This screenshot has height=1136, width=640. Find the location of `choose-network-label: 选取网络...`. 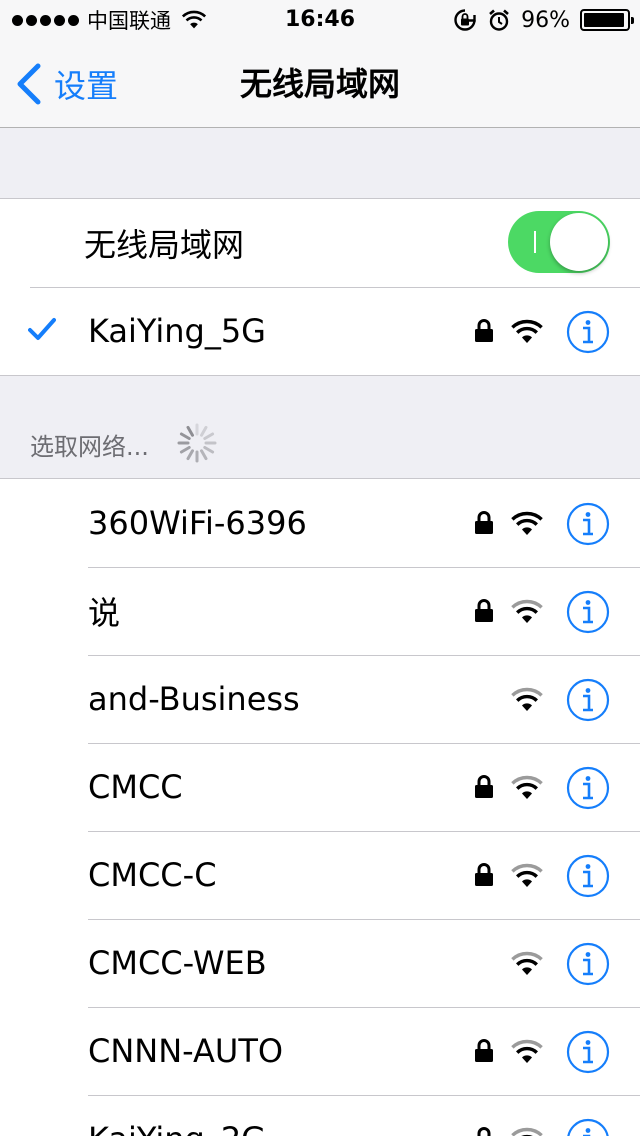

choose-network-label: 选取网络... is located at coordinates (89, 447).